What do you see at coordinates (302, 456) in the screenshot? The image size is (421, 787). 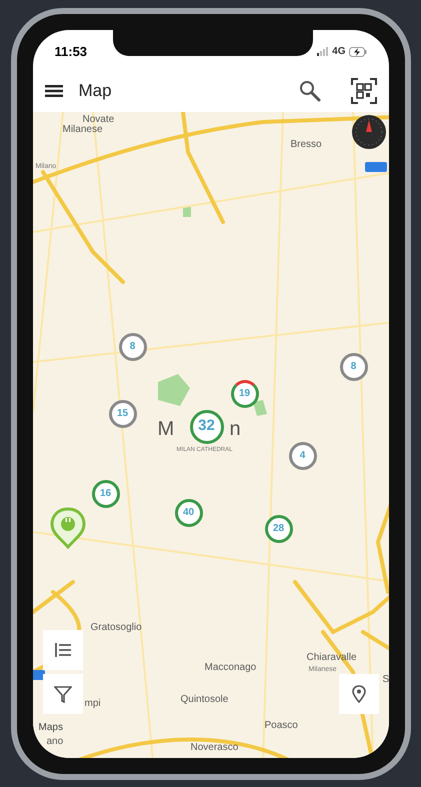 I see `cluster-marker: 4` at bounding box center [302, 456].